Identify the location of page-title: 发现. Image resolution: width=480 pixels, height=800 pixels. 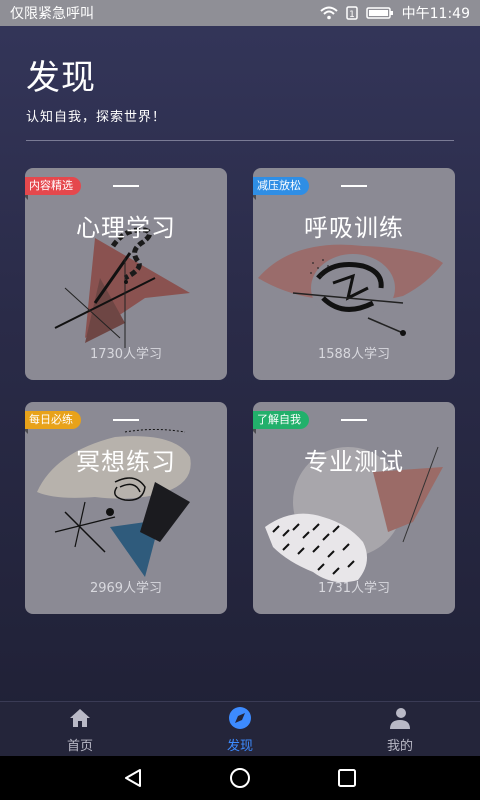
(61, 78).